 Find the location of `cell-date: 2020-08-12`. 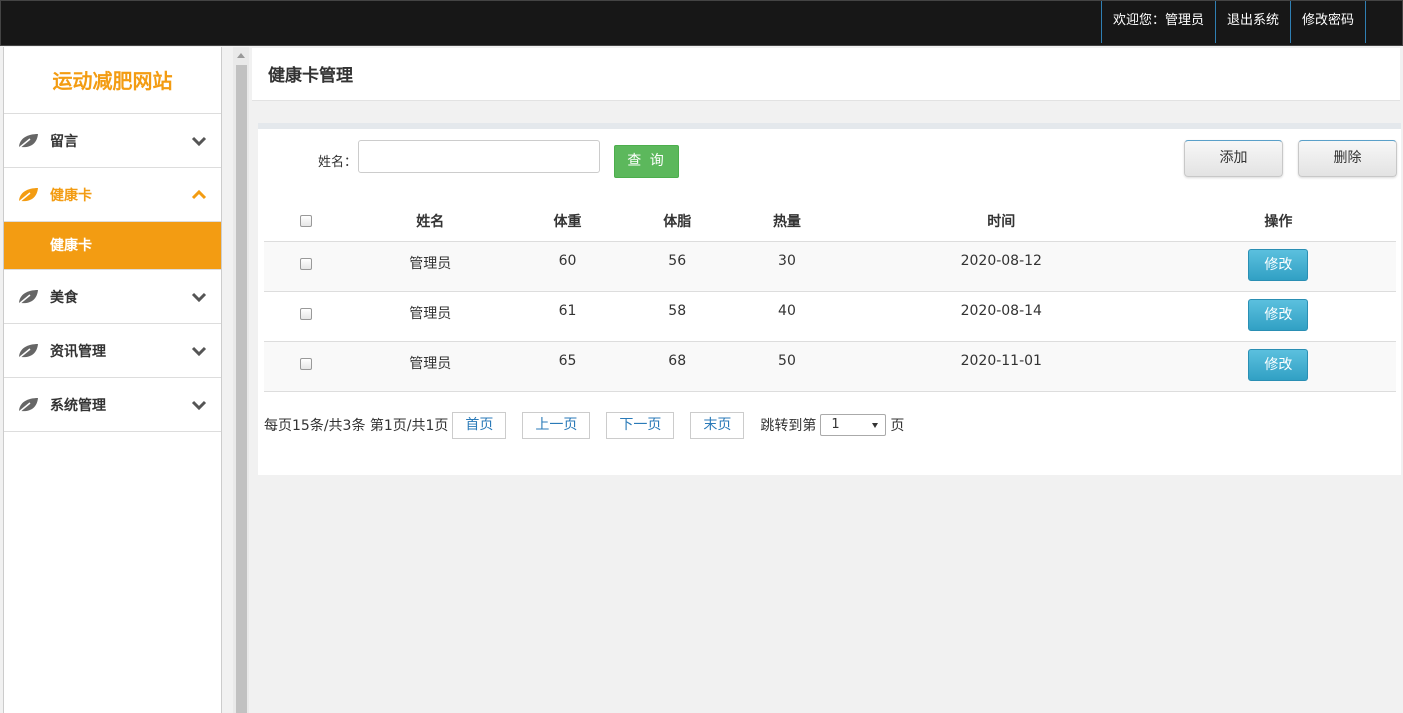

cell-date: 2020-08-12 is located at coordinates (1001, 266).